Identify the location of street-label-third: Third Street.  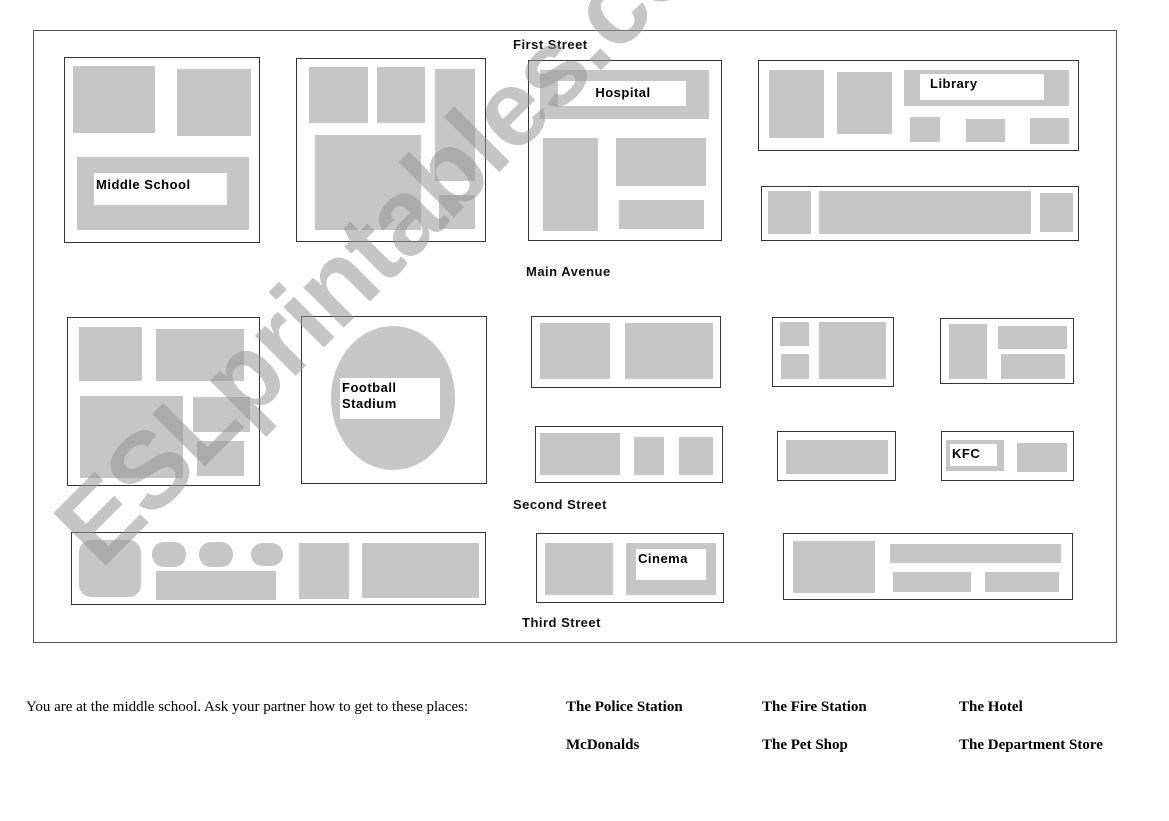
(561, 622).